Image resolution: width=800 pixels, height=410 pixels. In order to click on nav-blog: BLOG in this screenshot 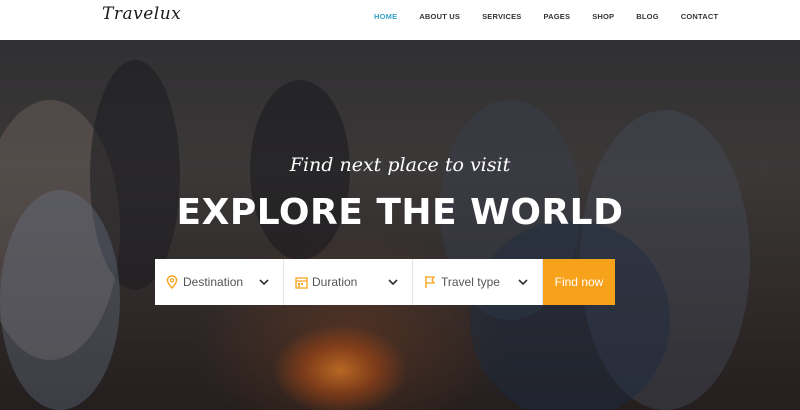, I will do `click(647, 16)`.